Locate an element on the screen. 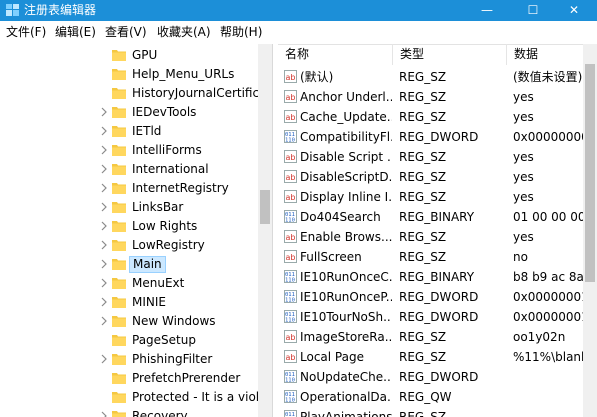 This screenshot has width=597, height=417. tree-item: LowRegistry is located at coordinates (129, 245).